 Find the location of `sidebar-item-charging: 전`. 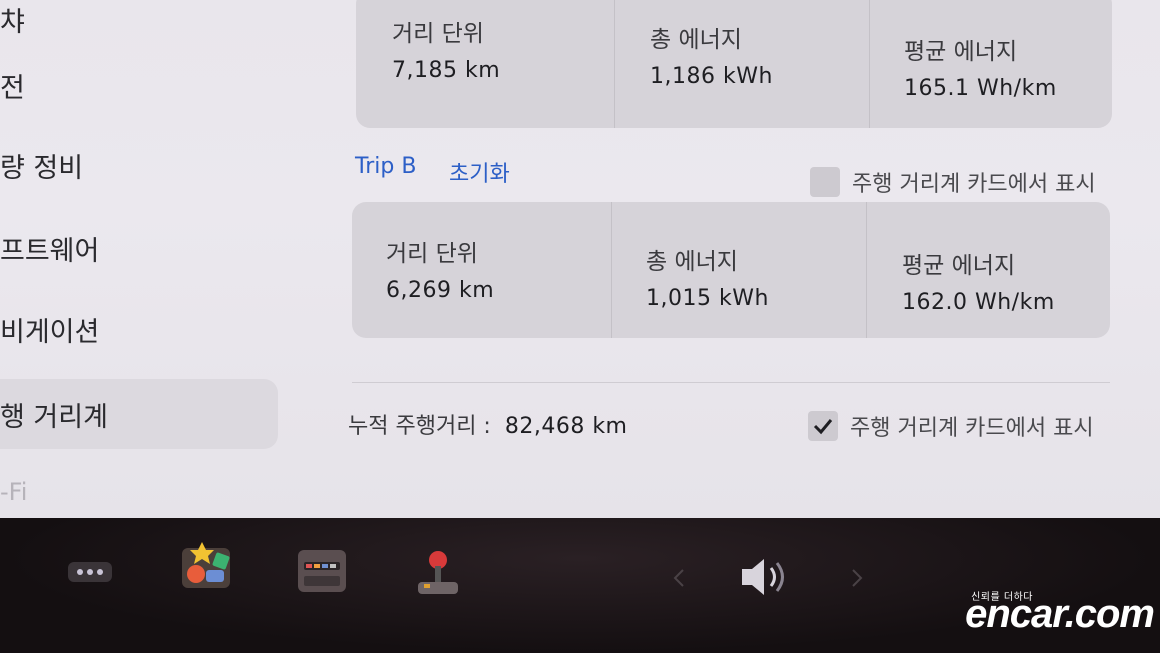

sidebar-item-charging: 전 is located at coordinates (12, 85).